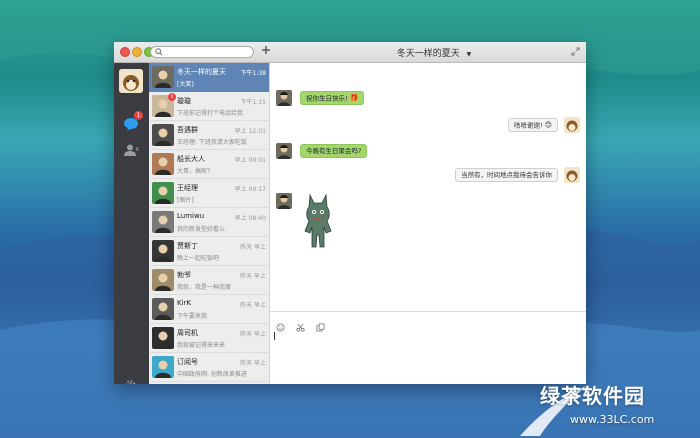 This screenshot has width=700, height=438. I want to click on conversation-preview: 大哥，搞呢？, so click(195, 171).